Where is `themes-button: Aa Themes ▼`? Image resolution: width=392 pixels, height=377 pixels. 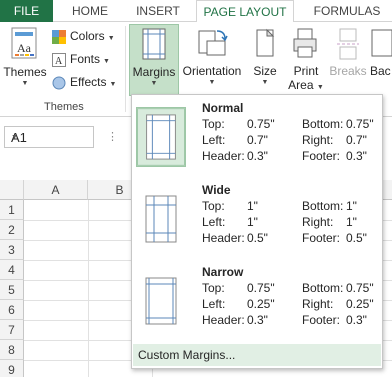
themes-button: Aa Themes ▼ is located at coordinates (25, 56).